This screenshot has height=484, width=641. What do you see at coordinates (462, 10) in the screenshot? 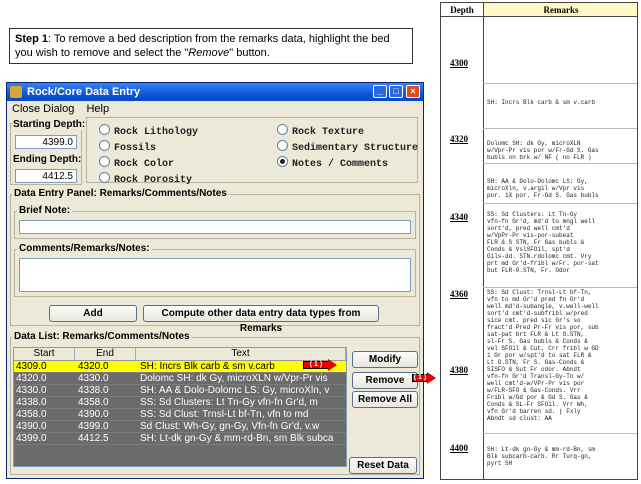
I see `depth-header: Depth` at bounding box center [462, 10].